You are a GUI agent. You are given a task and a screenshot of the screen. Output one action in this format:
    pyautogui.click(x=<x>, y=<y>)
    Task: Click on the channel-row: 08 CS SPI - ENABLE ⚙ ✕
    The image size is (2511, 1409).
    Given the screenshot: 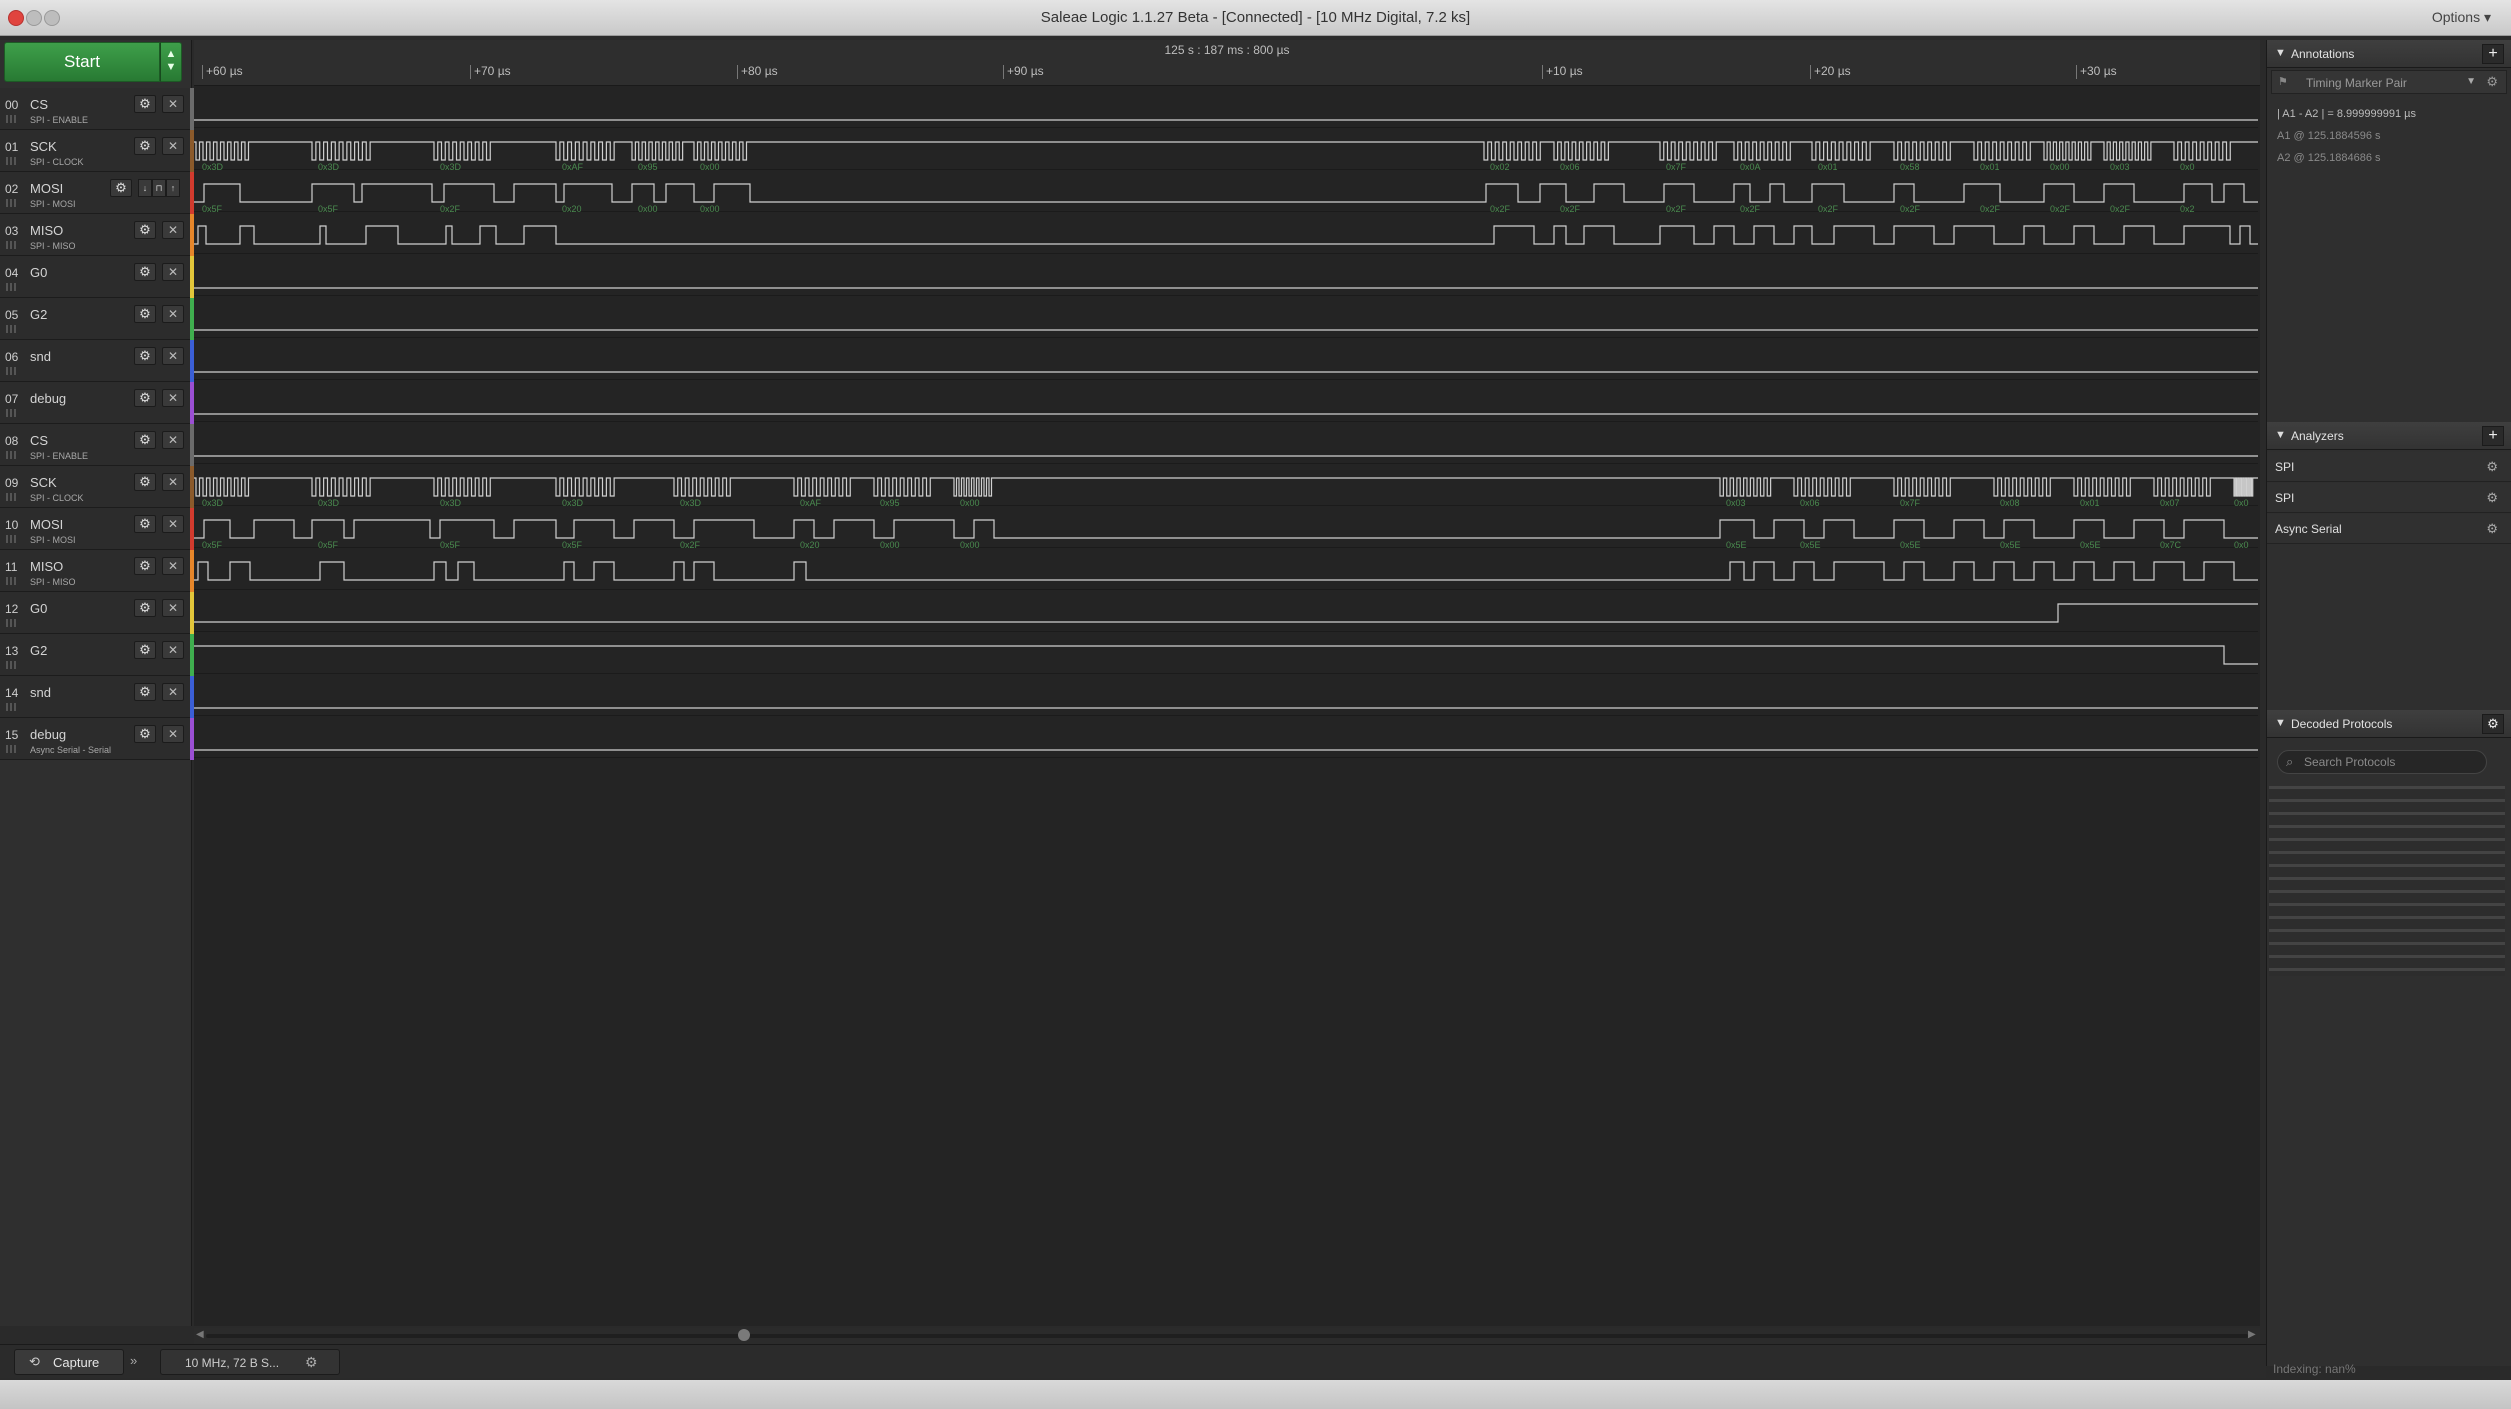 What is the action you would take?
    pyautogui.click(x=97, y=445)
    